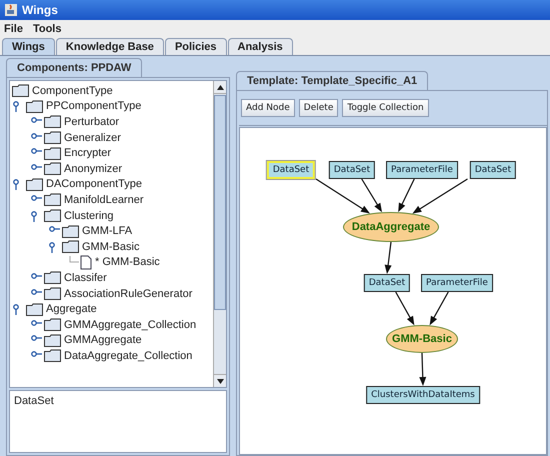 The height and width of the screenshot is (456, 550). Describe the element at coordinates (220, 87) in the screenshot. I see `up-arrow-icon` at that location.